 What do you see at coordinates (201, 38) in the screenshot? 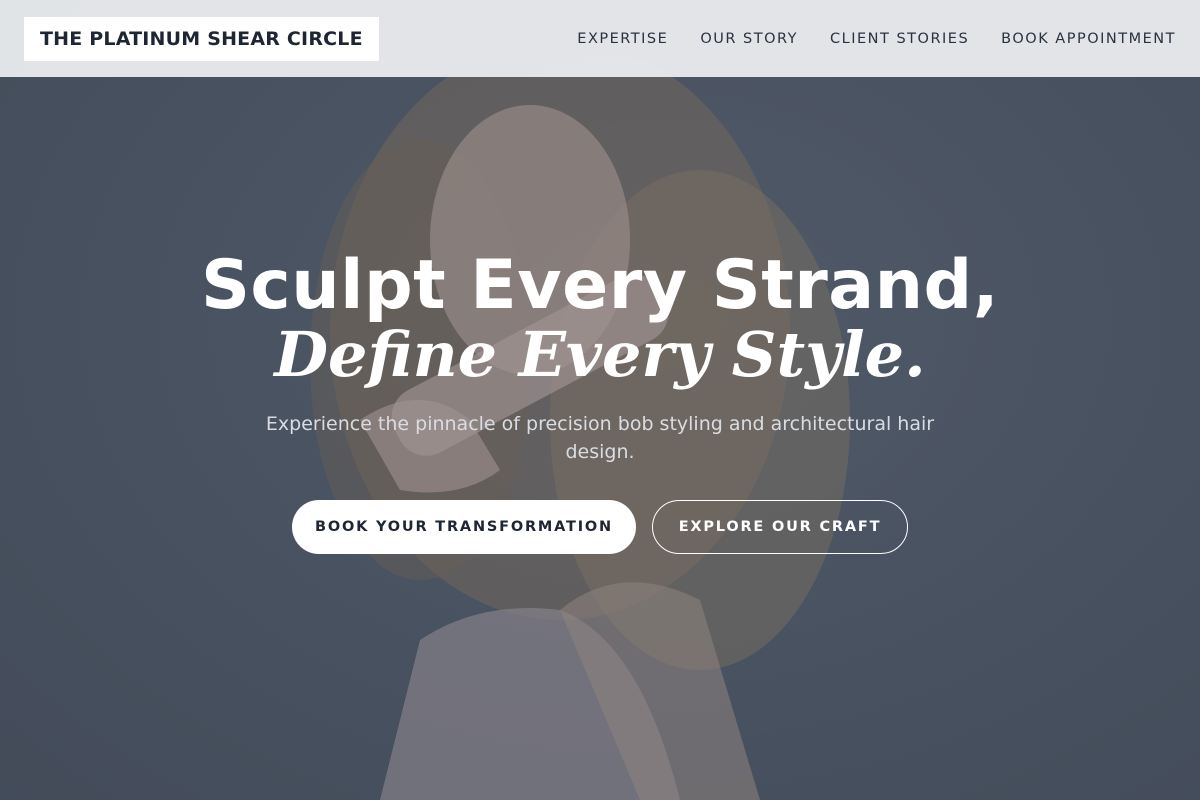
I see `brand-logo: THE PLATINUM SHEAR CIRCLE` at bounding box center [201, 38].